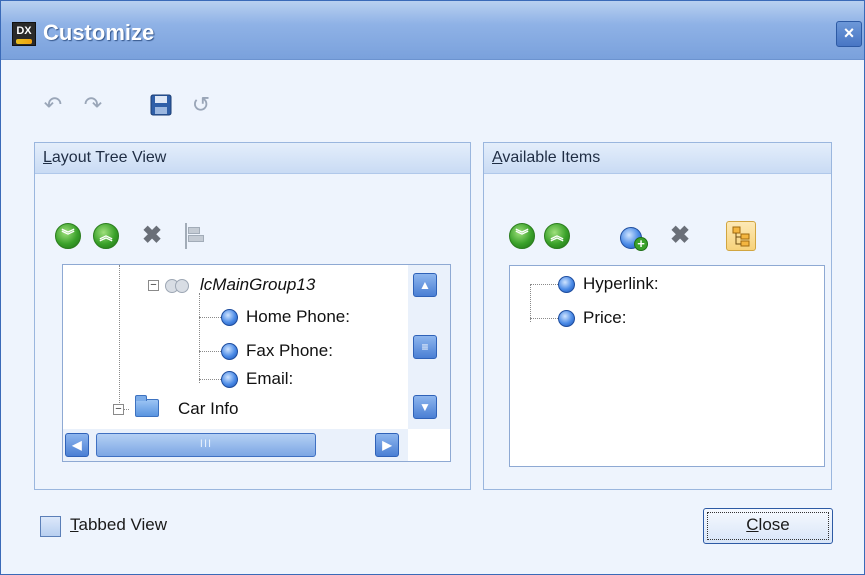 This screenshot has height=575, width=865. What do you see at coordinates (180, 286) in the screenshot?
I see `group-icon` at bounding box center [180, 286].